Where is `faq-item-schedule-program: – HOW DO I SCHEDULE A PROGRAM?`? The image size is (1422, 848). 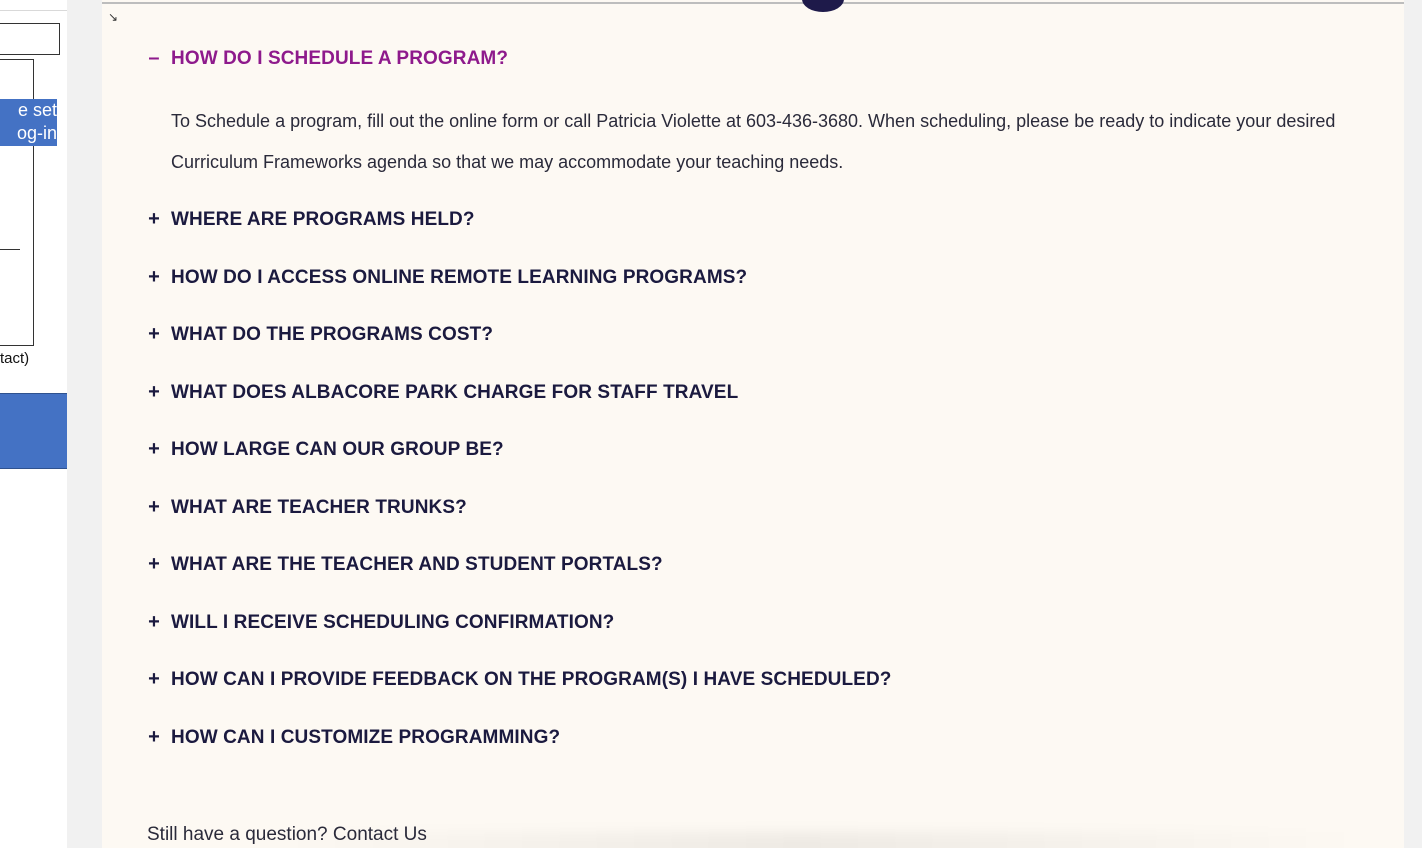 faq-item-schedule-program: – HOW DO I SCHEDULE A PROGRAM? is located at coordinates (327, 58).